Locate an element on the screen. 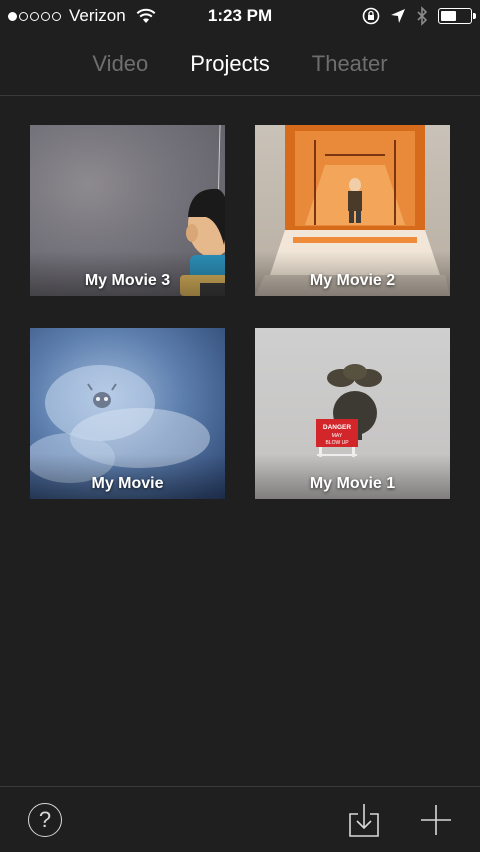 The height and width of the screenshot is (852, 480). project-card: My Movie is located at coordinates (127, 413).